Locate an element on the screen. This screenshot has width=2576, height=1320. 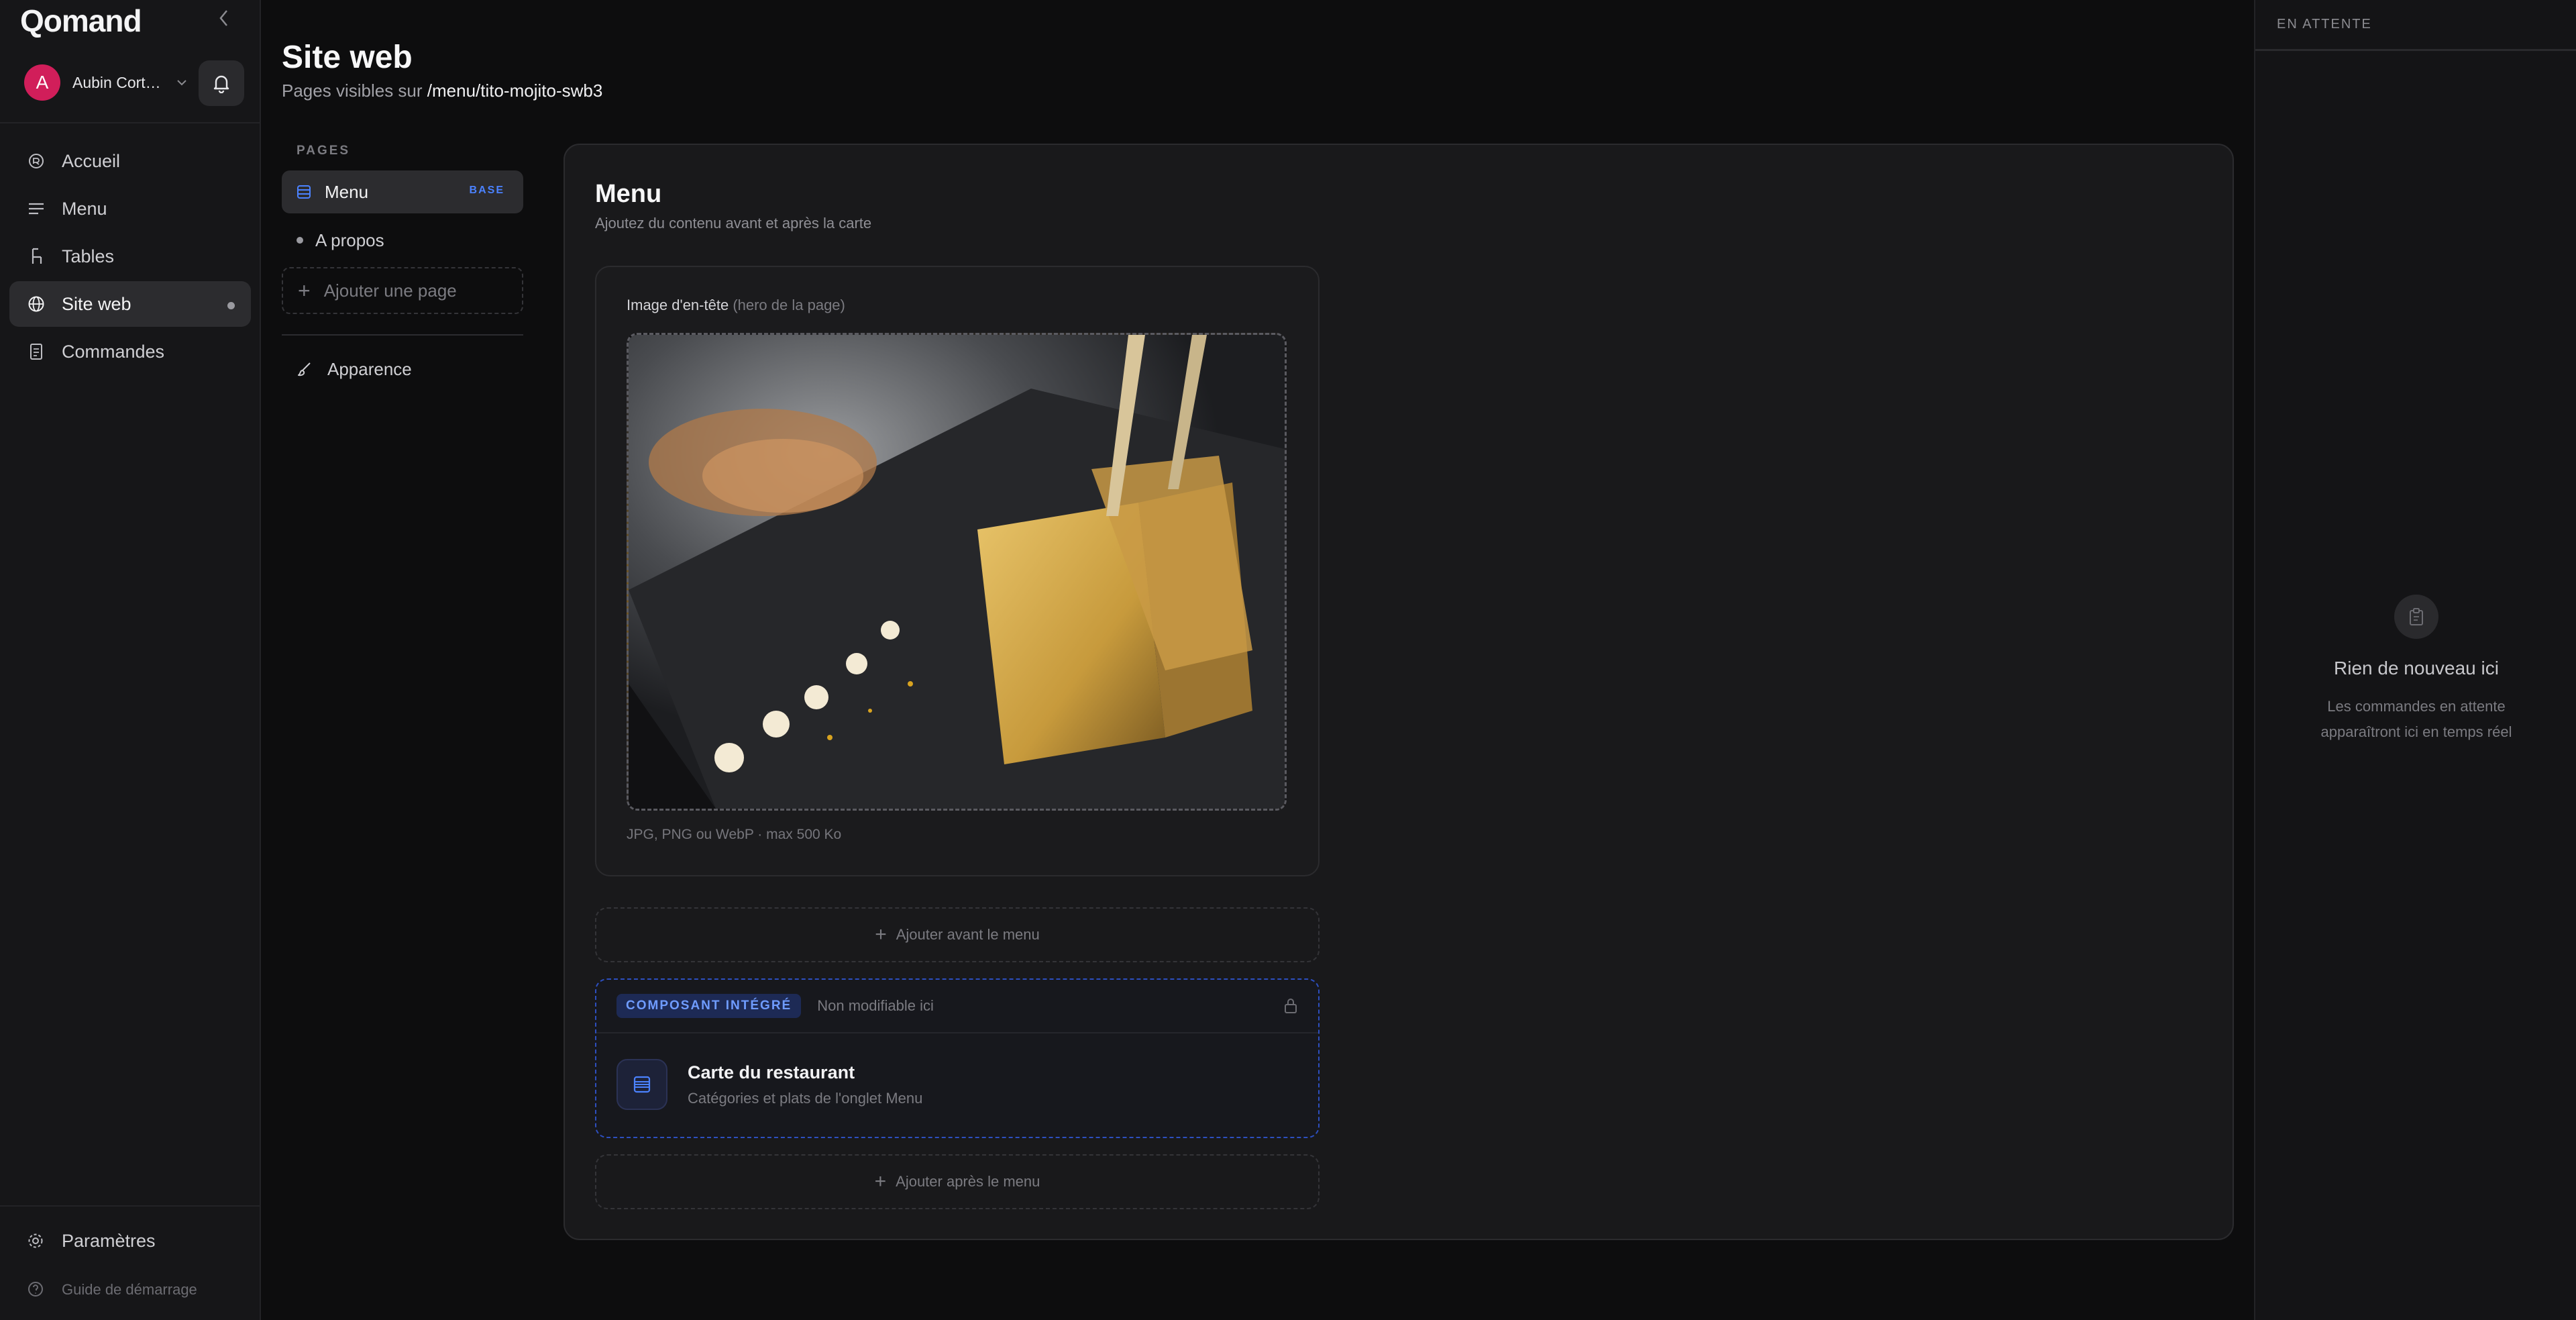
bell-icon is located at coordinates (221, 84).